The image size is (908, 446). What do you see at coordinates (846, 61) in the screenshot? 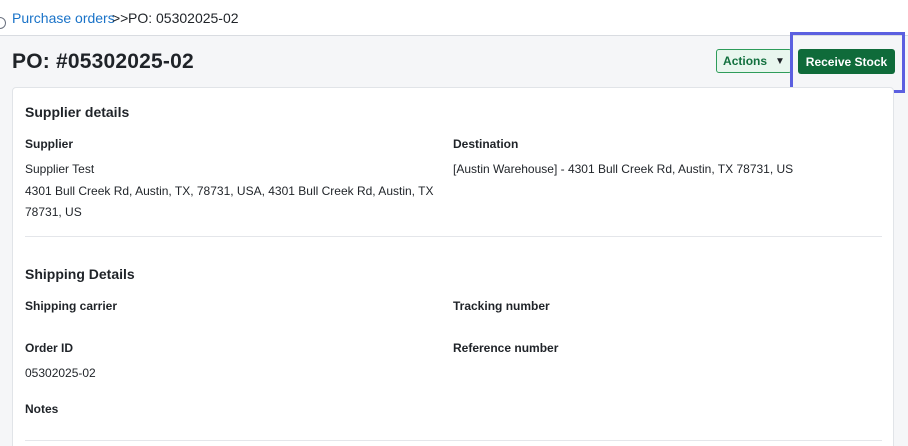
I see `receive-stock-button: Receive Stock` at bounding box center [846, 61].